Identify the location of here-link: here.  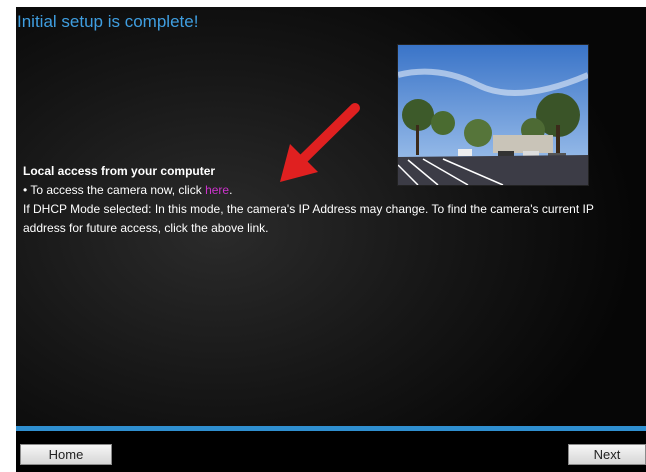
(217, 190).